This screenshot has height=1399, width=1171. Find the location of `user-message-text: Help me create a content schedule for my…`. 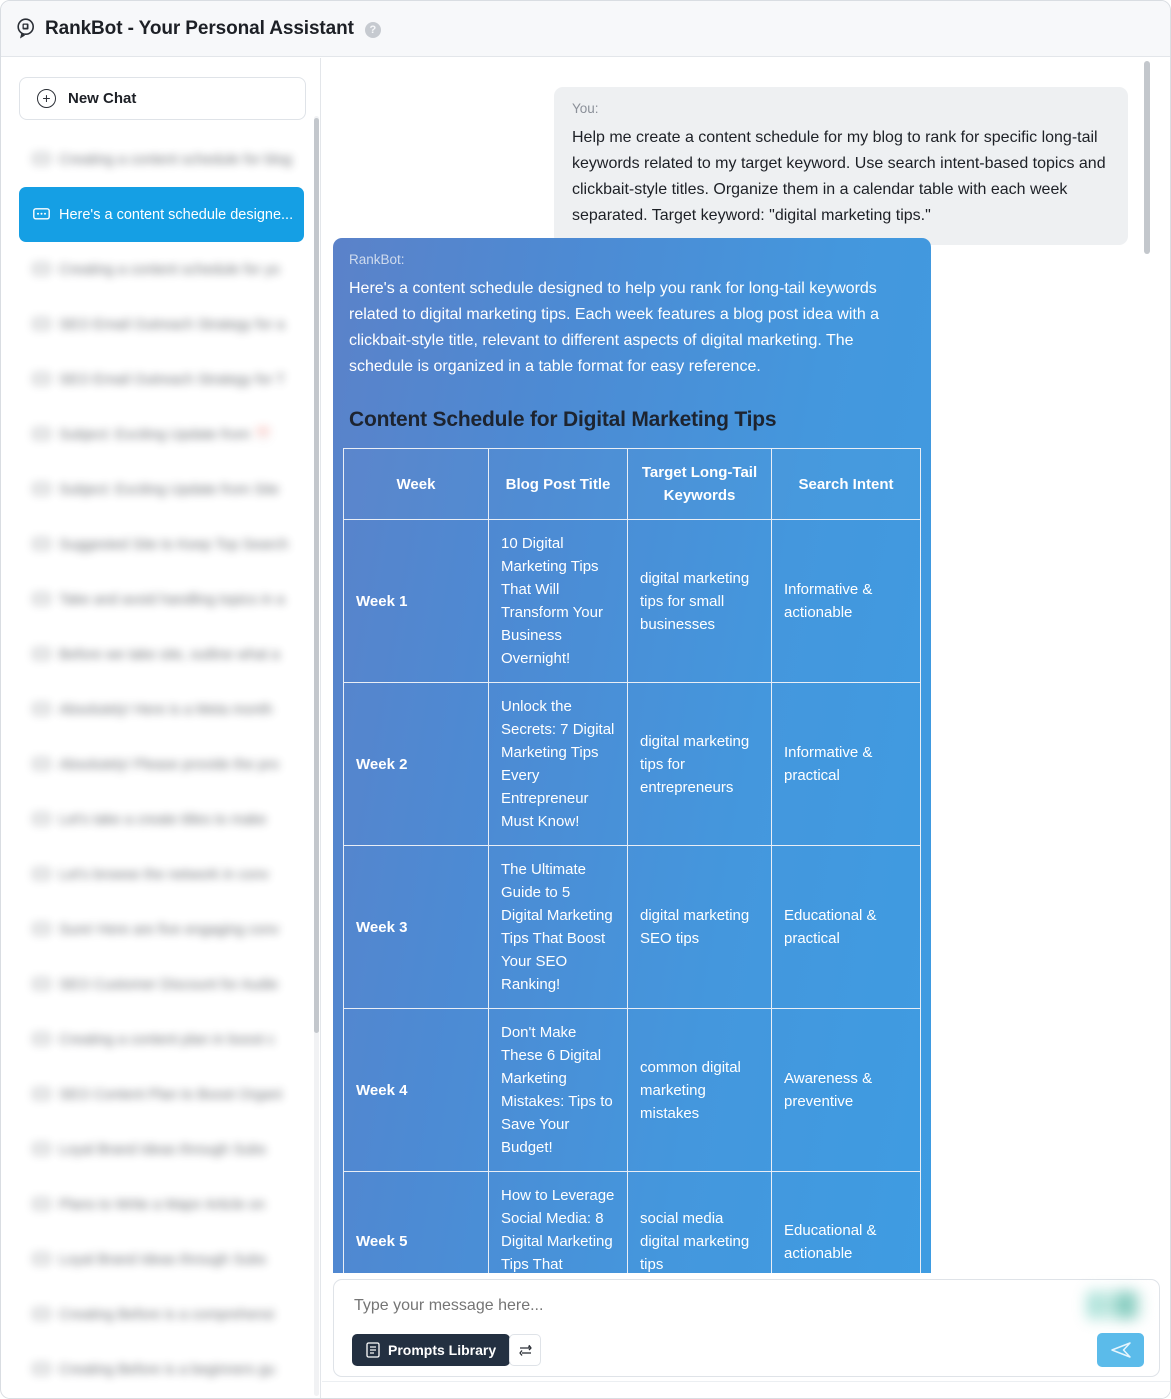

user-message-text: Help me create a content schedule for my… is located at coordinates (839, 176).